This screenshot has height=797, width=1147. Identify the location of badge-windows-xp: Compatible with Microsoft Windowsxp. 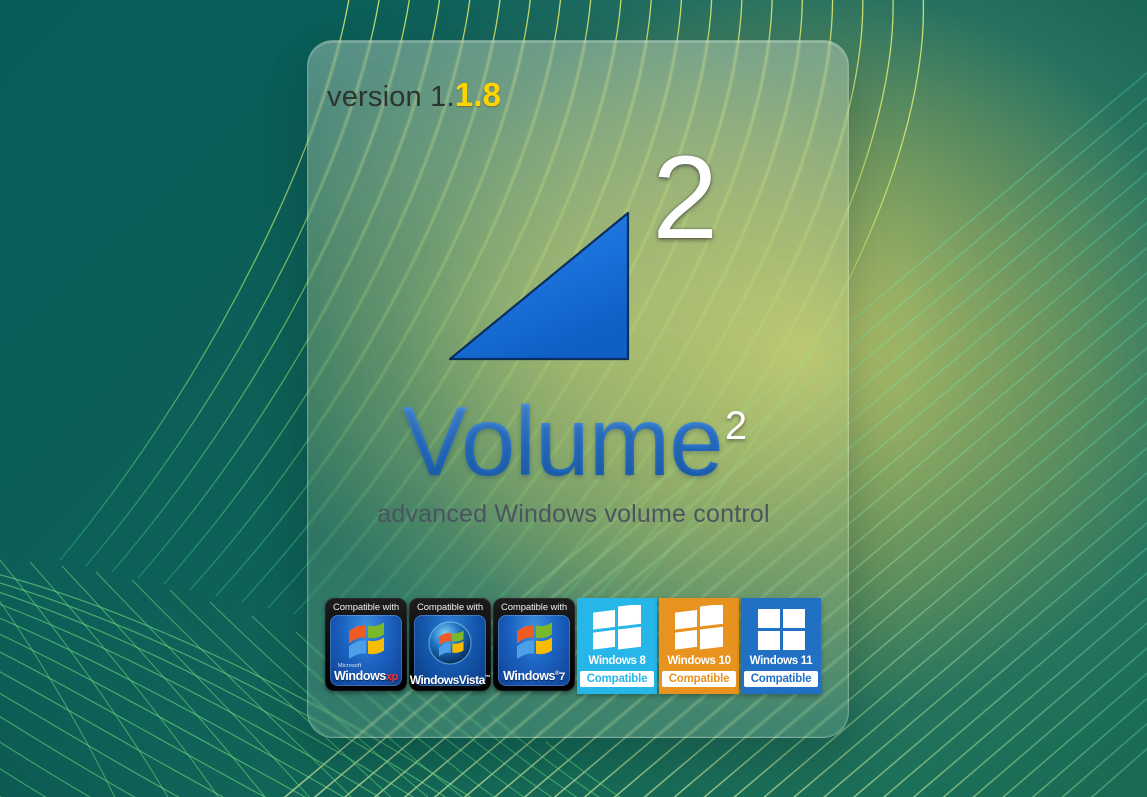
(366, 644).